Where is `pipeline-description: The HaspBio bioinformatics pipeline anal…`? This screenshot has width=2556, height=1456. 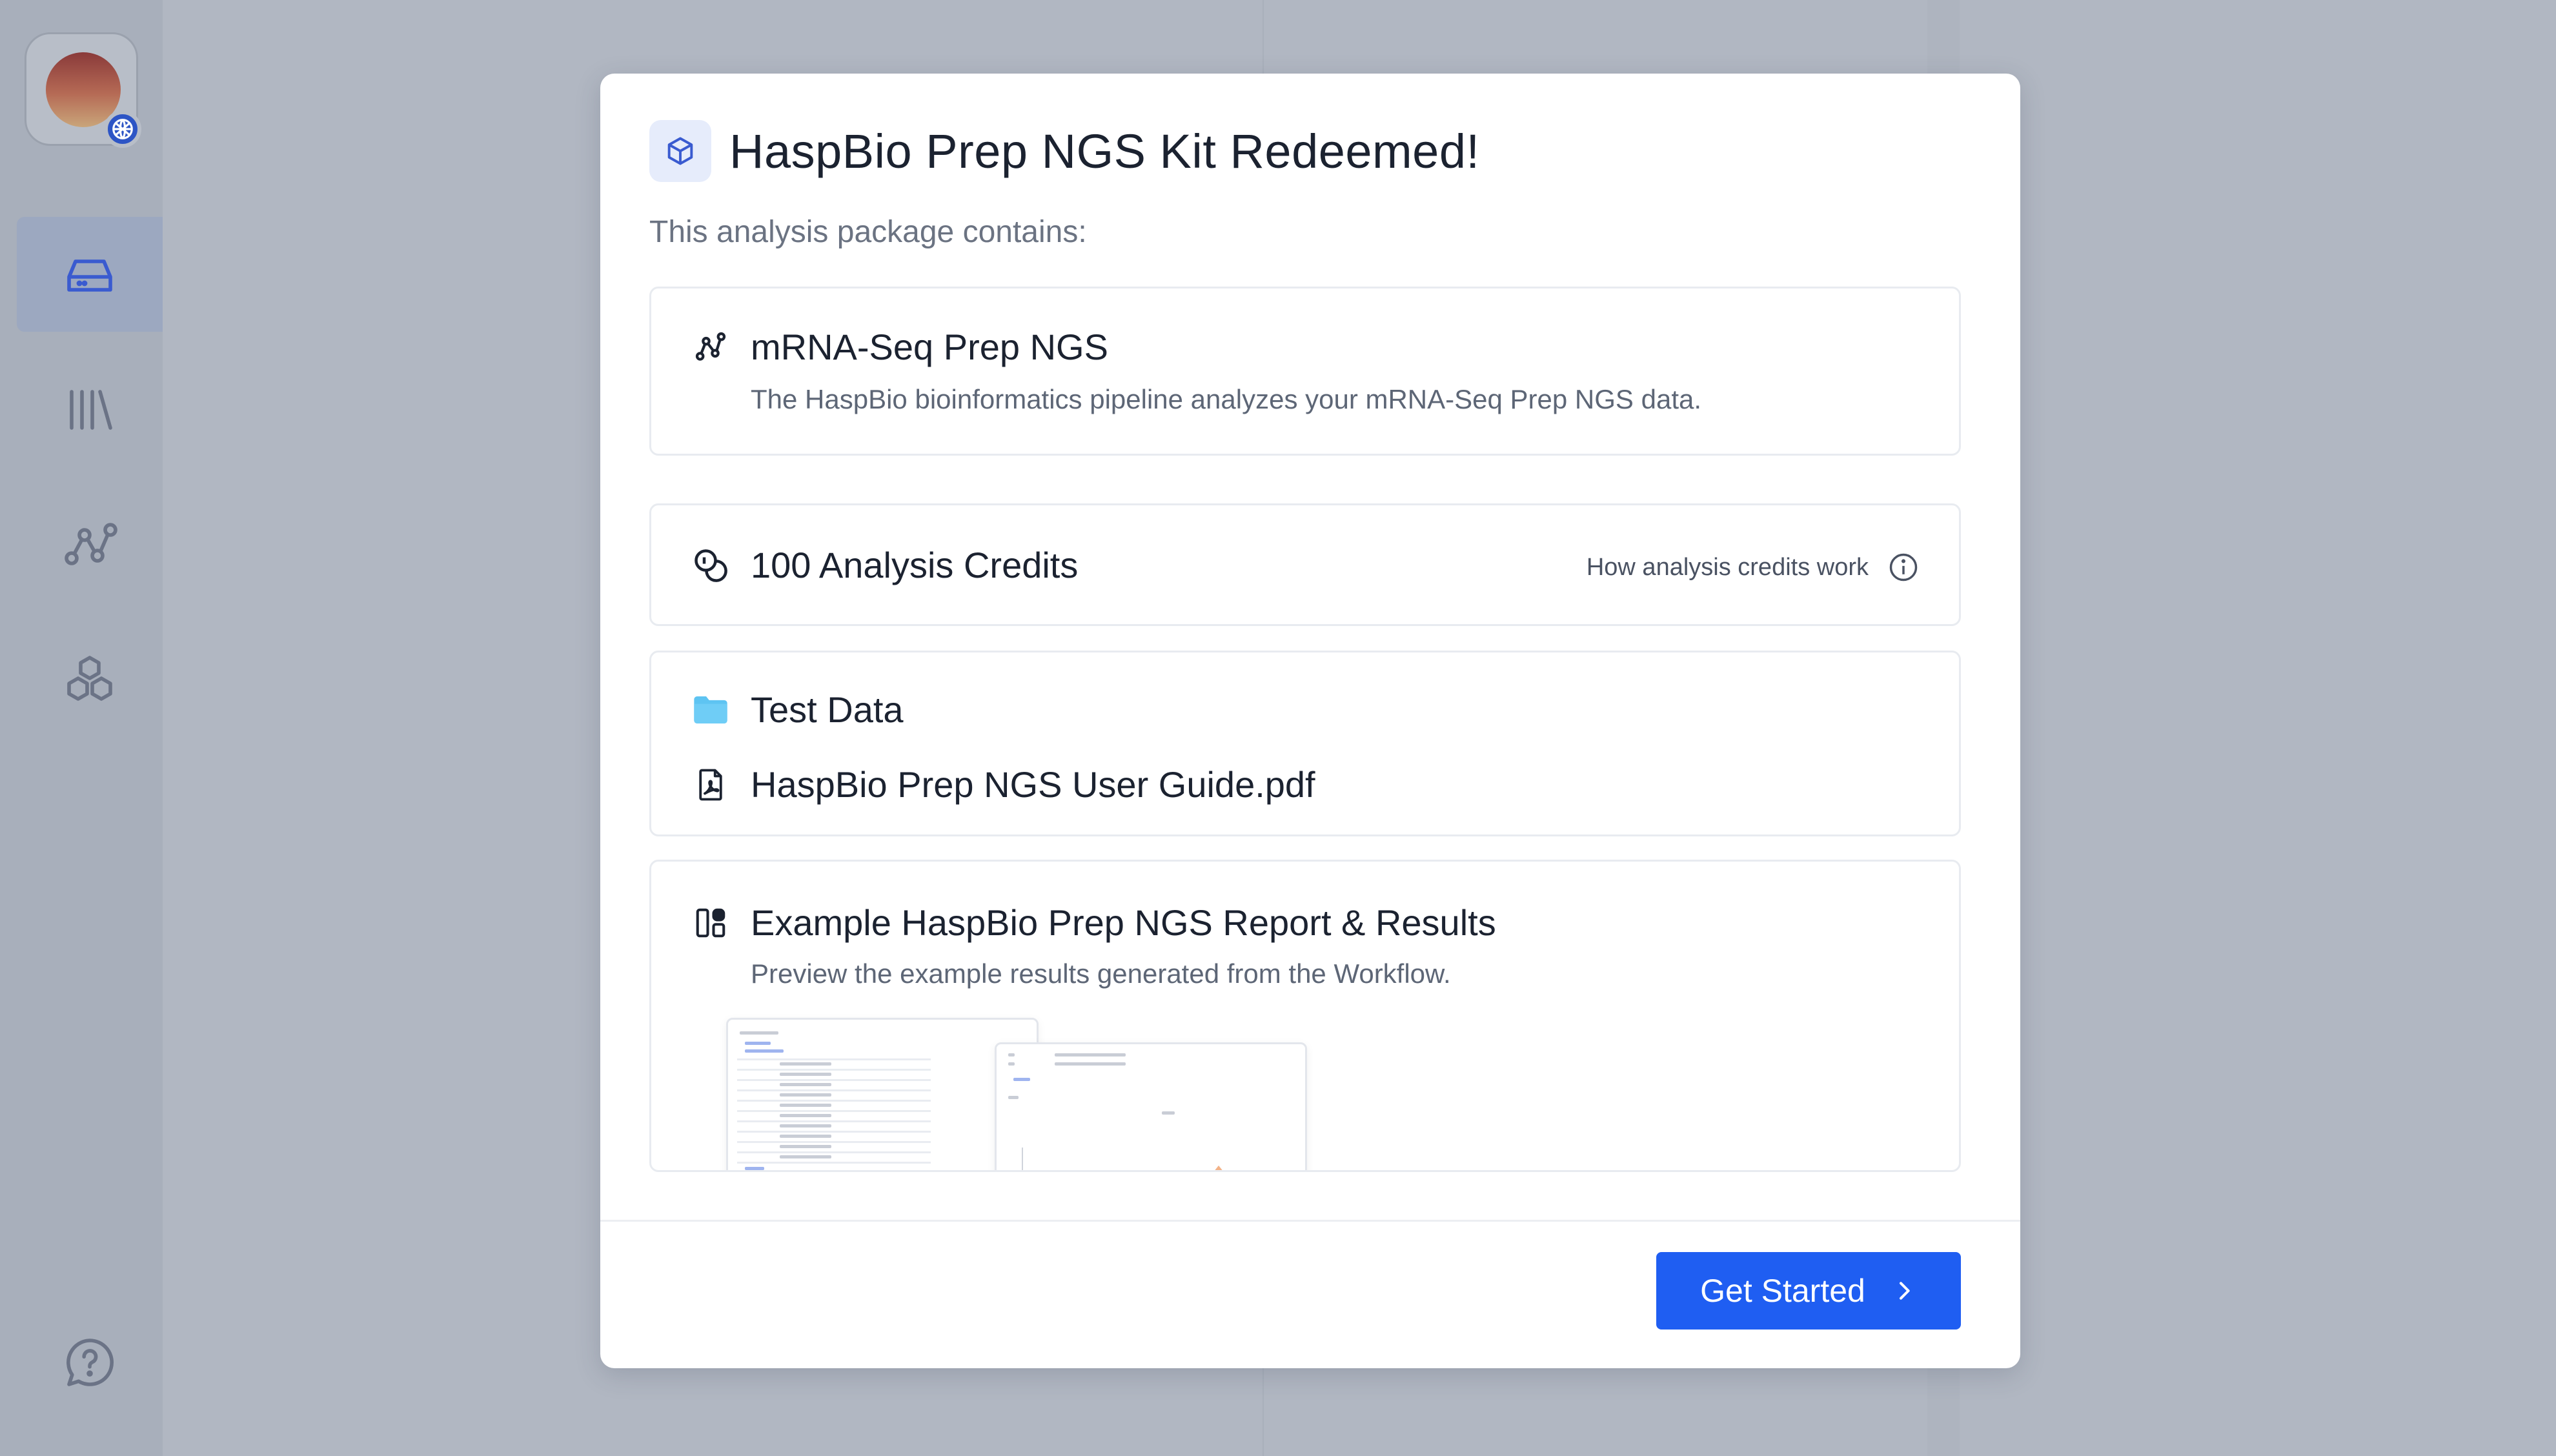
pipeline-description: The HaspBio bioinformatics pipeline anal… is located at coordinates (1226, 399).